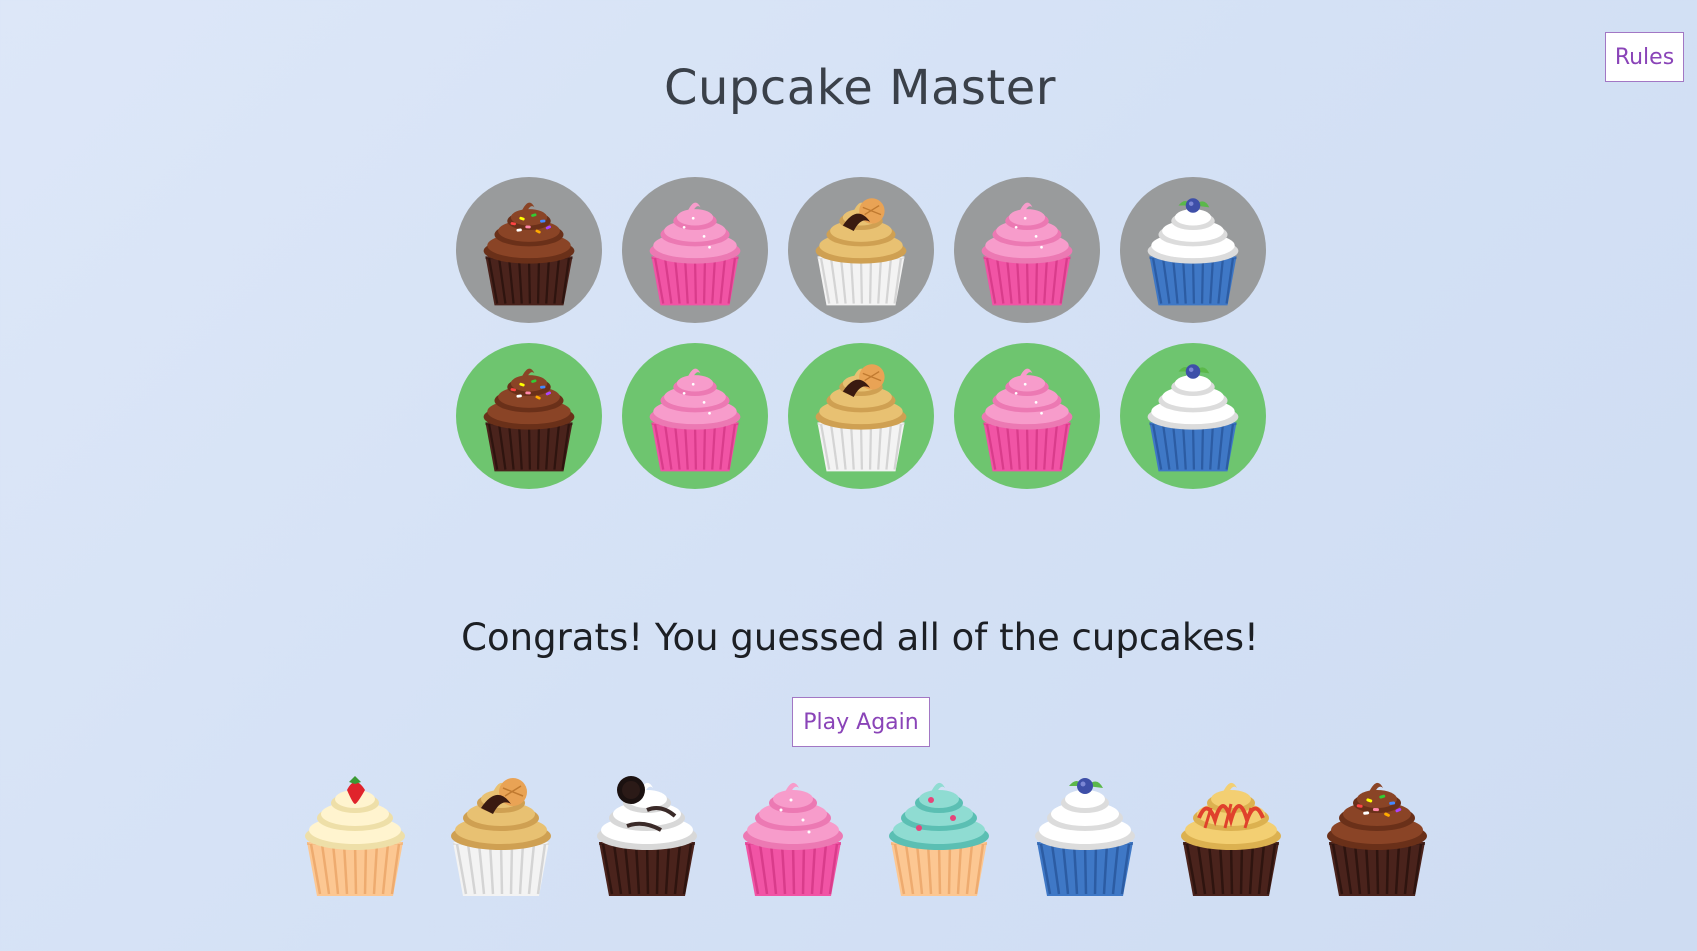 The image size is (1697, 951). I want to click on palette-strawberry-cupcake, so click(355, 835).